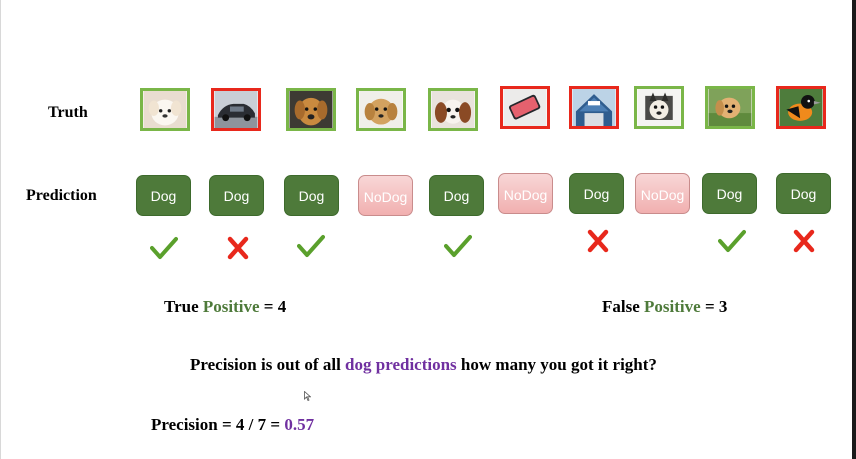 The width and height of the screenshot is (856, 459). What do you see at coordinates (730, 107) in the screenshot?
I see `truth-image-puppy-in-grass` at bounding box center [730, 107].